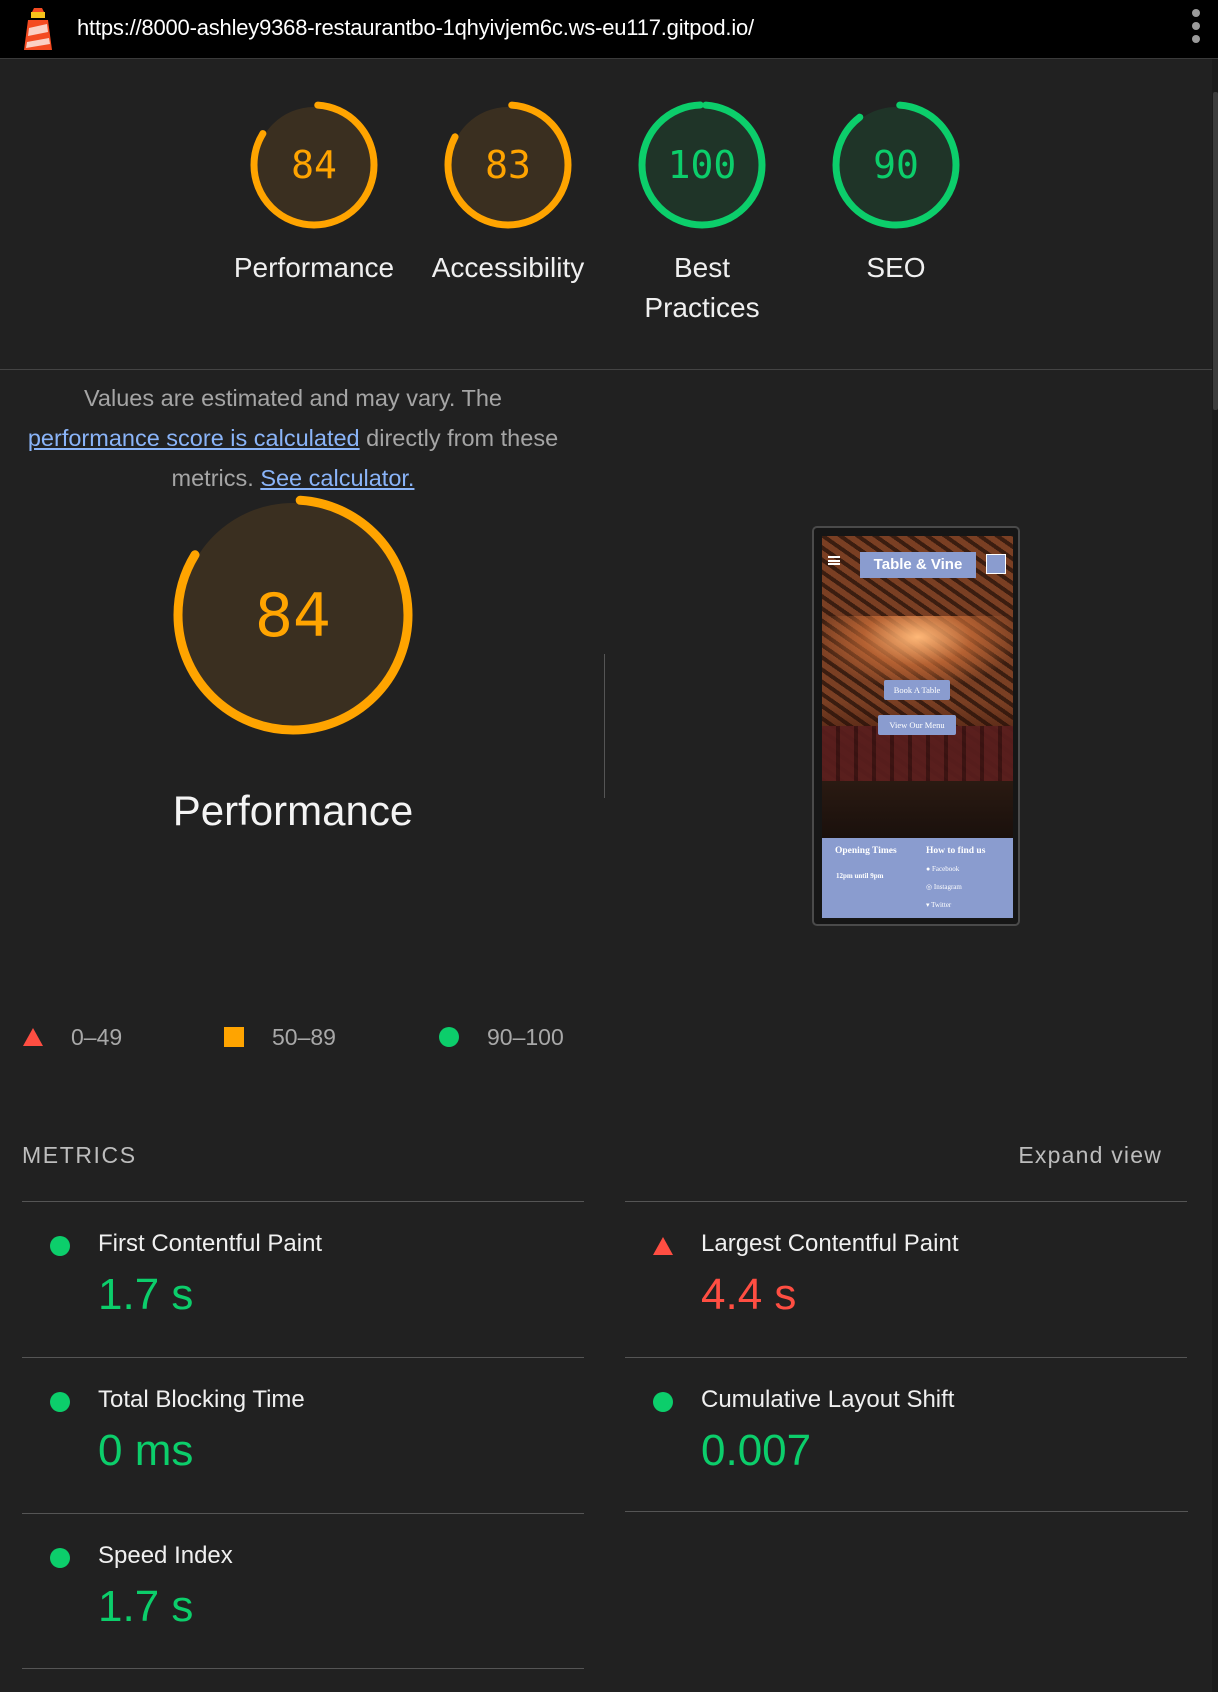 The height and width of the screenshot is (1692, 1218). I want to click on red-triangle-icon, so click(33, 1037).